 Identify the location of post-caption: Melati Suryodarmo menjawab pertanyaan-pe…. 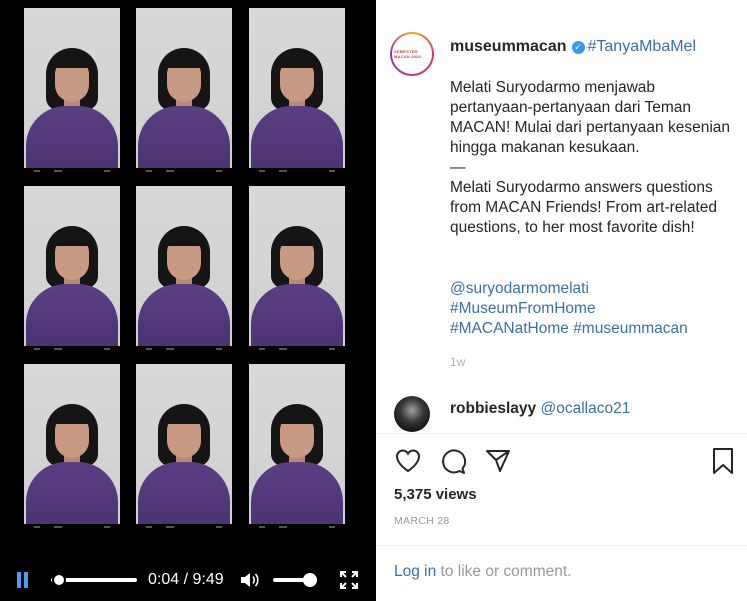
(595, 158).